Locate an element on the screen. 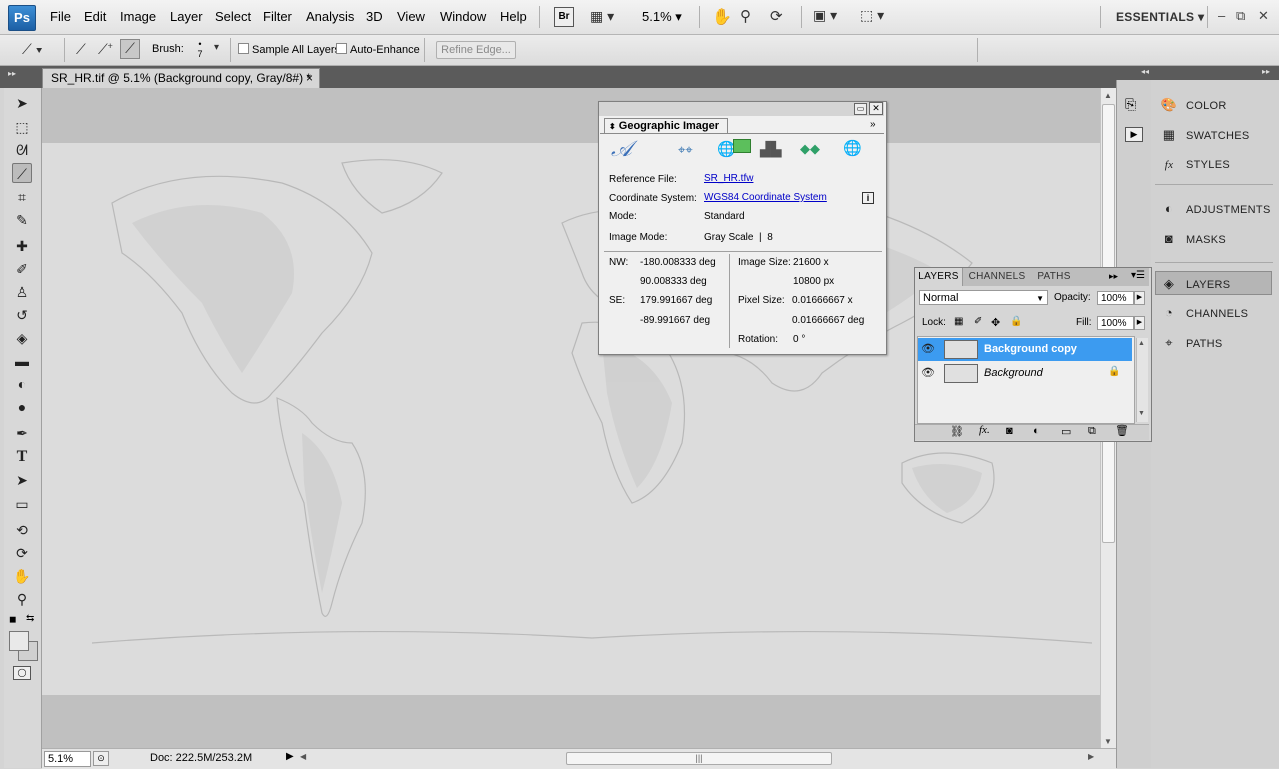  menu-window: Window is located at coordinates (463, 16).